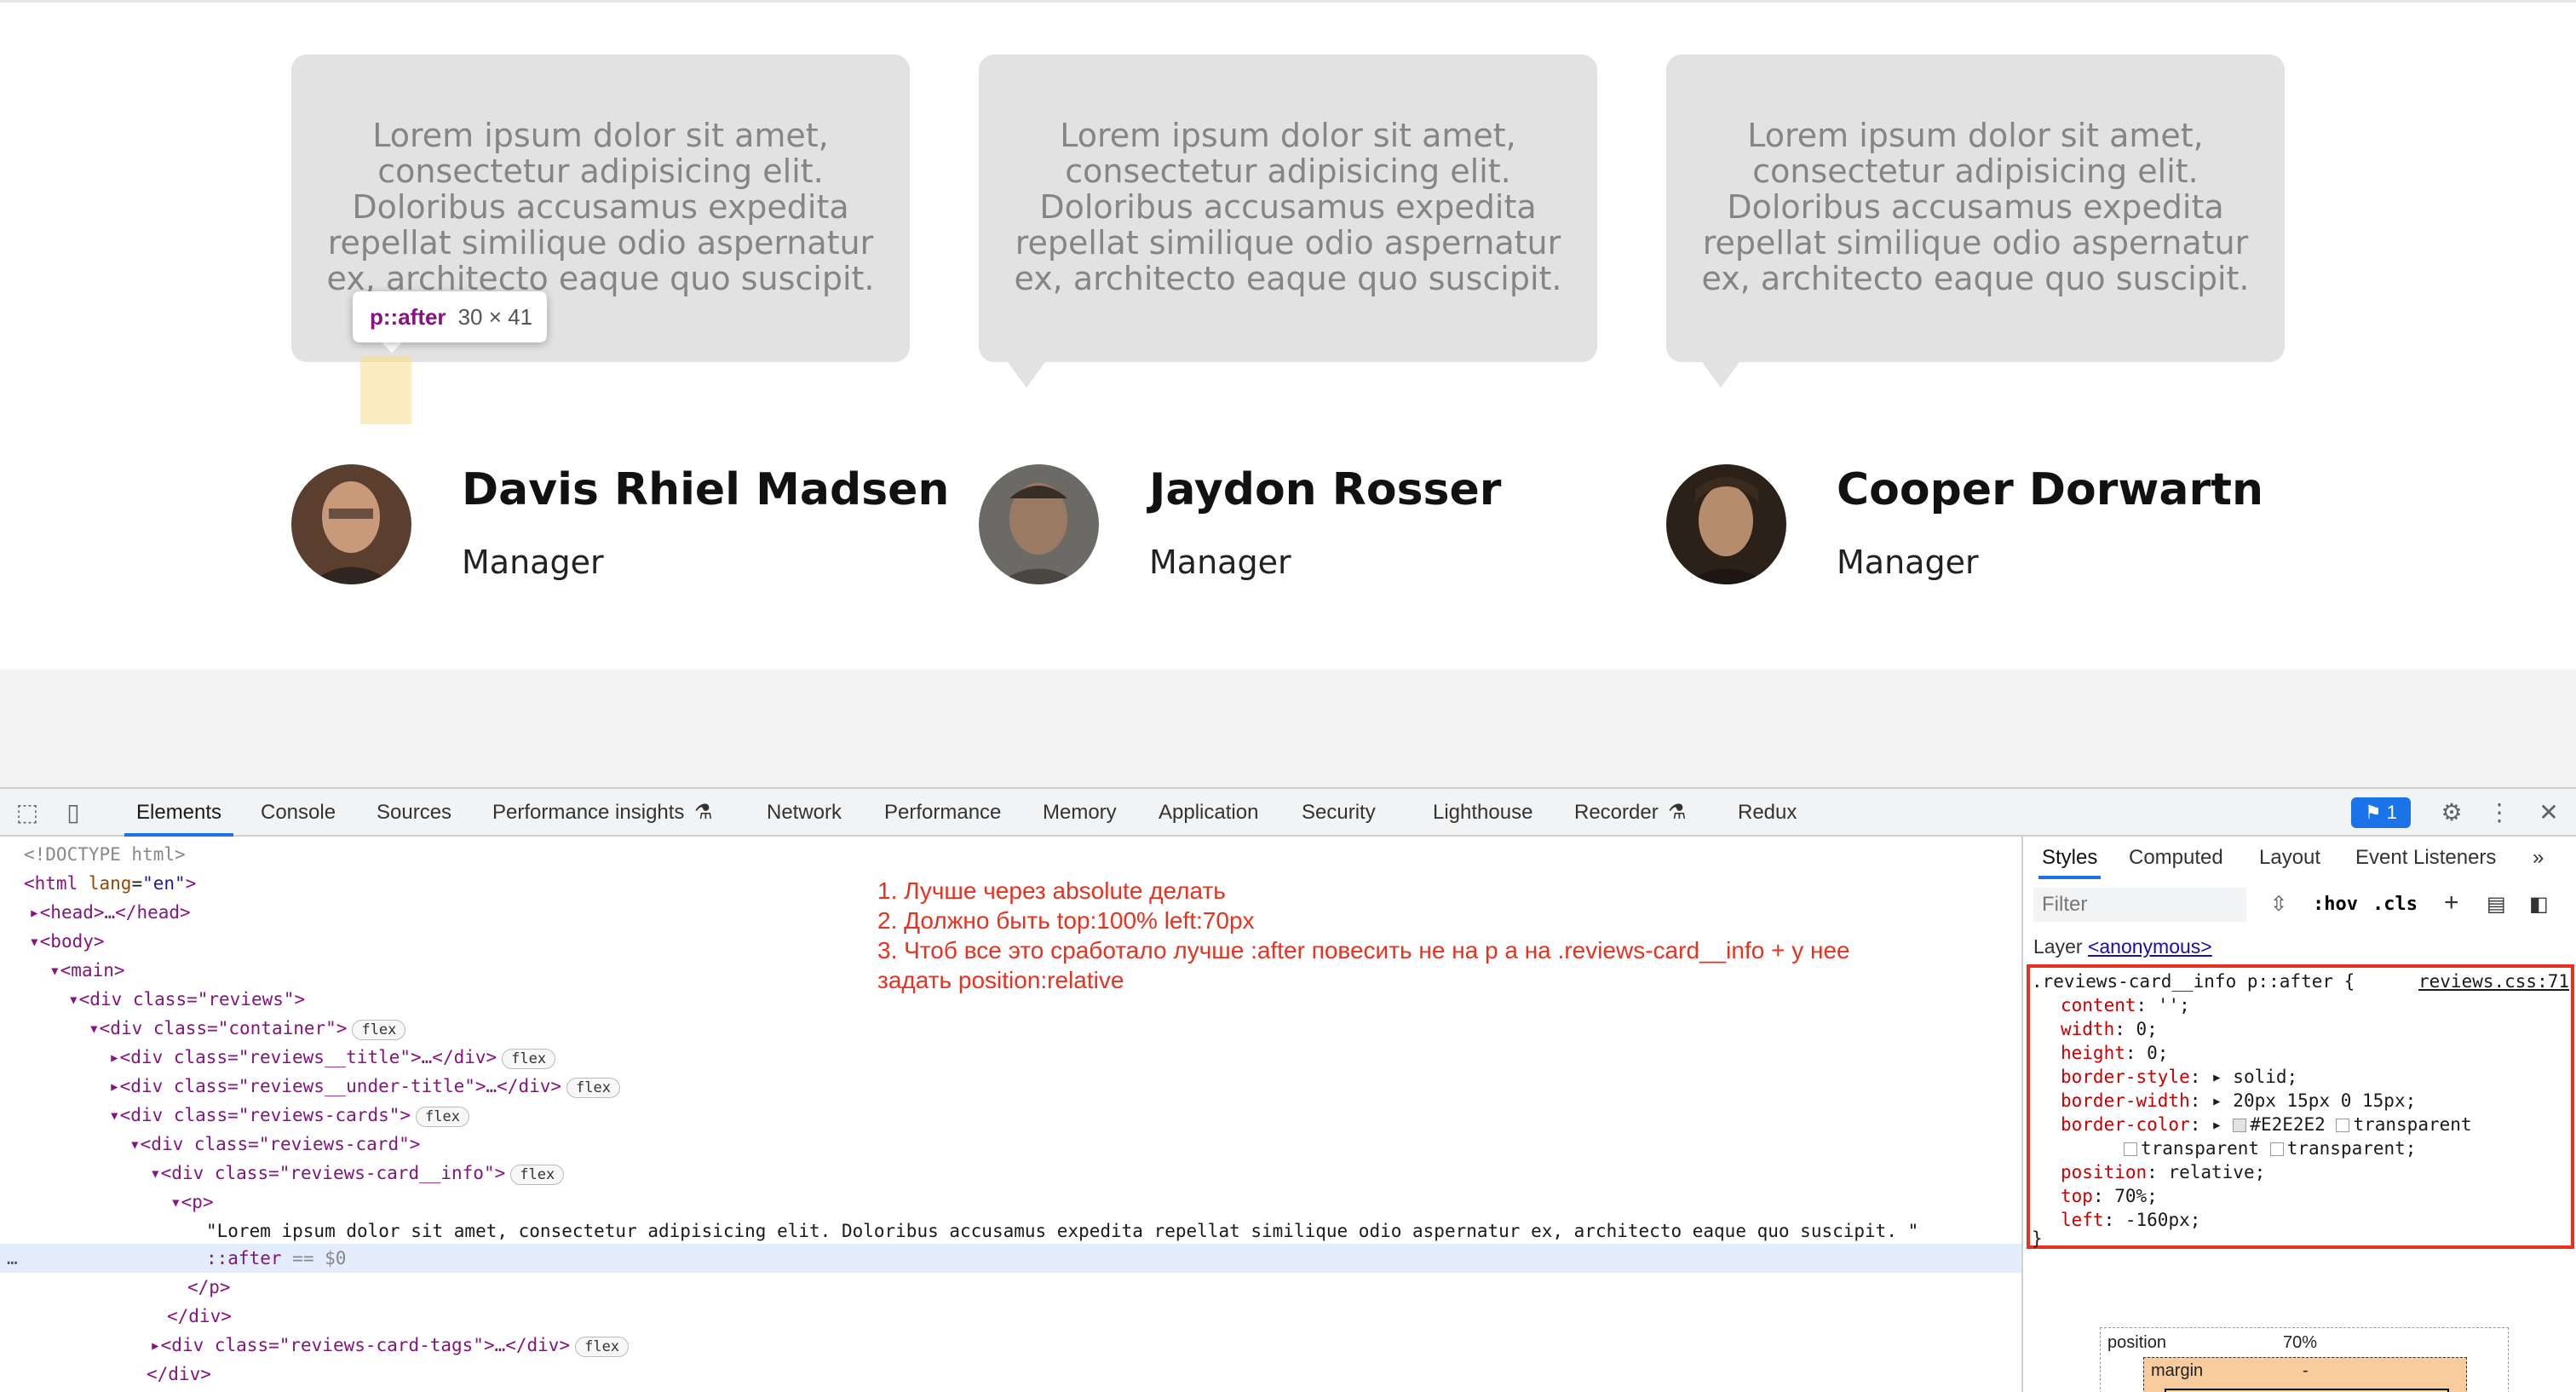 Image resolution: width=2576 pixels, height=1392 pixels. I want to click on page-top-border, so click(1288, 3).